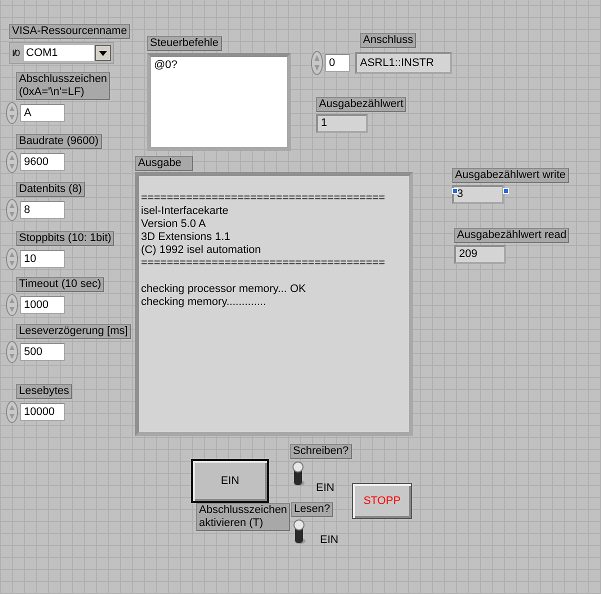  Describe the element at coordinates (42, 210) in the screenshot. I see `number-field: 8` at that location.